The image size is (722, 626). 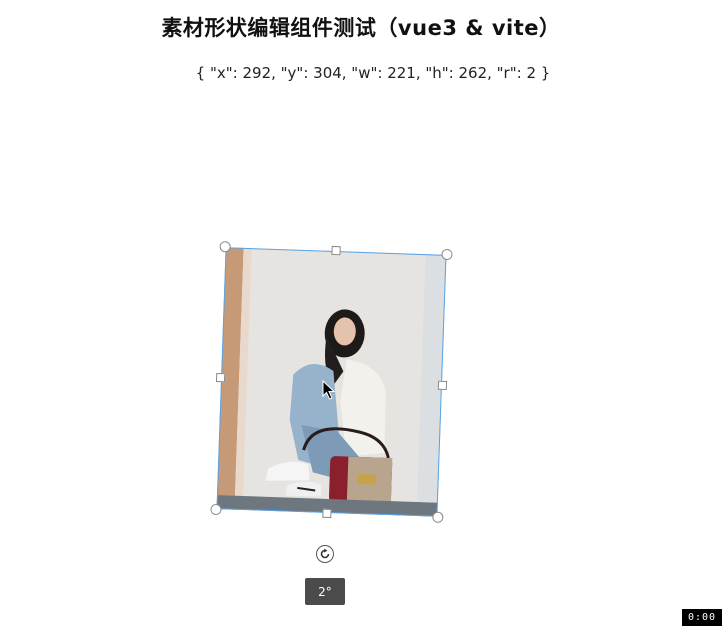 What do you see at coordinates (327, 513) in the screenshot?
I see `resize-handle-bottom` at bounding box center [327, 513].